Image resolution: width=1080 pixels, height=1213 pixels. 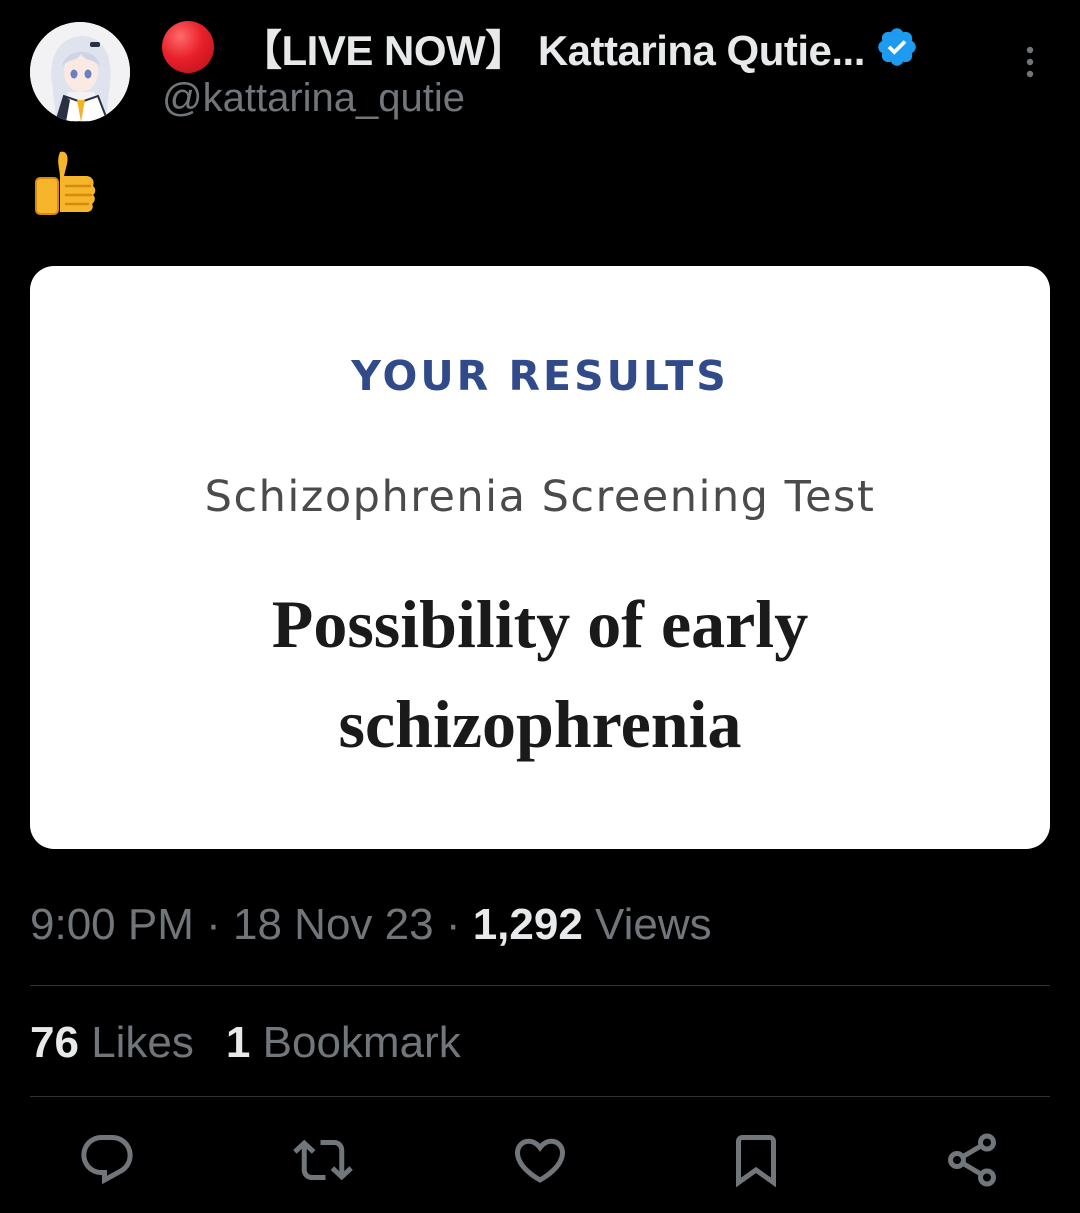 What do you see at coordinates (540, 376) in the screenshot?
I see `card-heading: YOUR RESULTS` at bounding box center [540, 376].